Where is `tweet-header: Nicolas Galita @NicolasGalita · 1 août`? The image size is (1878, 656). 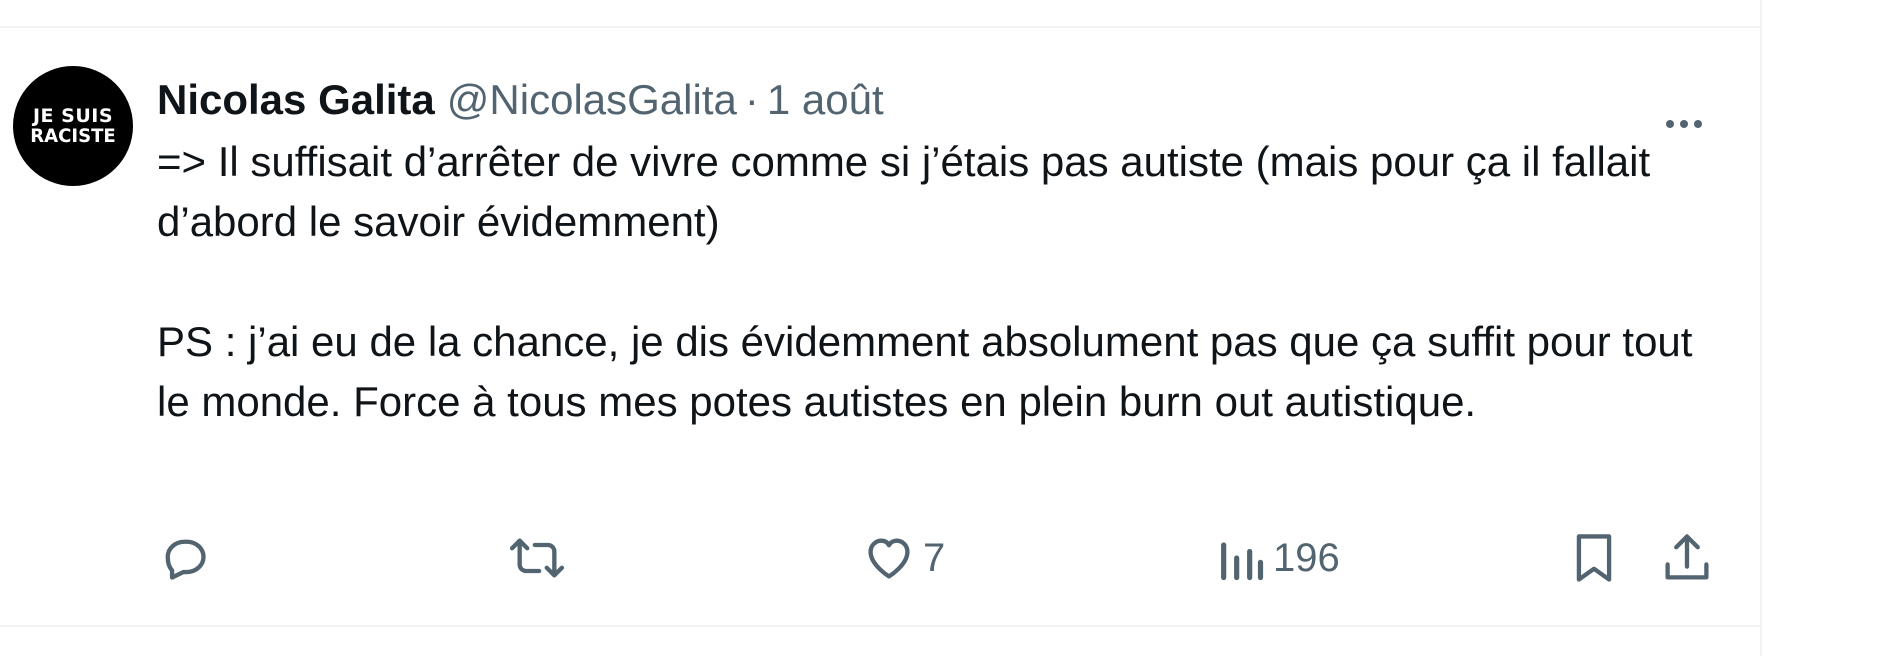 tweet-header: Nicolas Galita @NicolasGalita · 1 août is located at coordinates (520, 100).